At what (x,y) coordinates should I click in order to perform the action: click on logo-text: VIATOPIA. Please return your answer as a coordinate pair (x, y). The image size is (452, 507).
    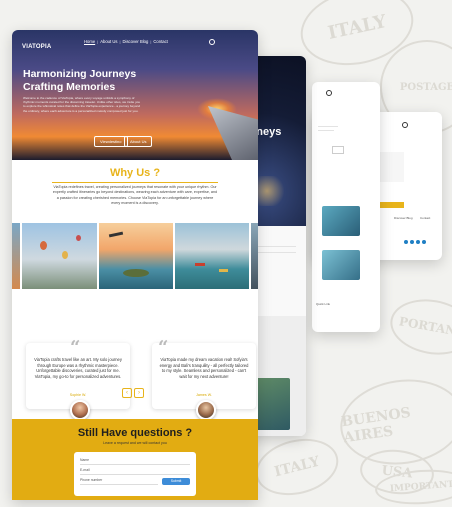
    Looking at the image, I should click on (37, 47).